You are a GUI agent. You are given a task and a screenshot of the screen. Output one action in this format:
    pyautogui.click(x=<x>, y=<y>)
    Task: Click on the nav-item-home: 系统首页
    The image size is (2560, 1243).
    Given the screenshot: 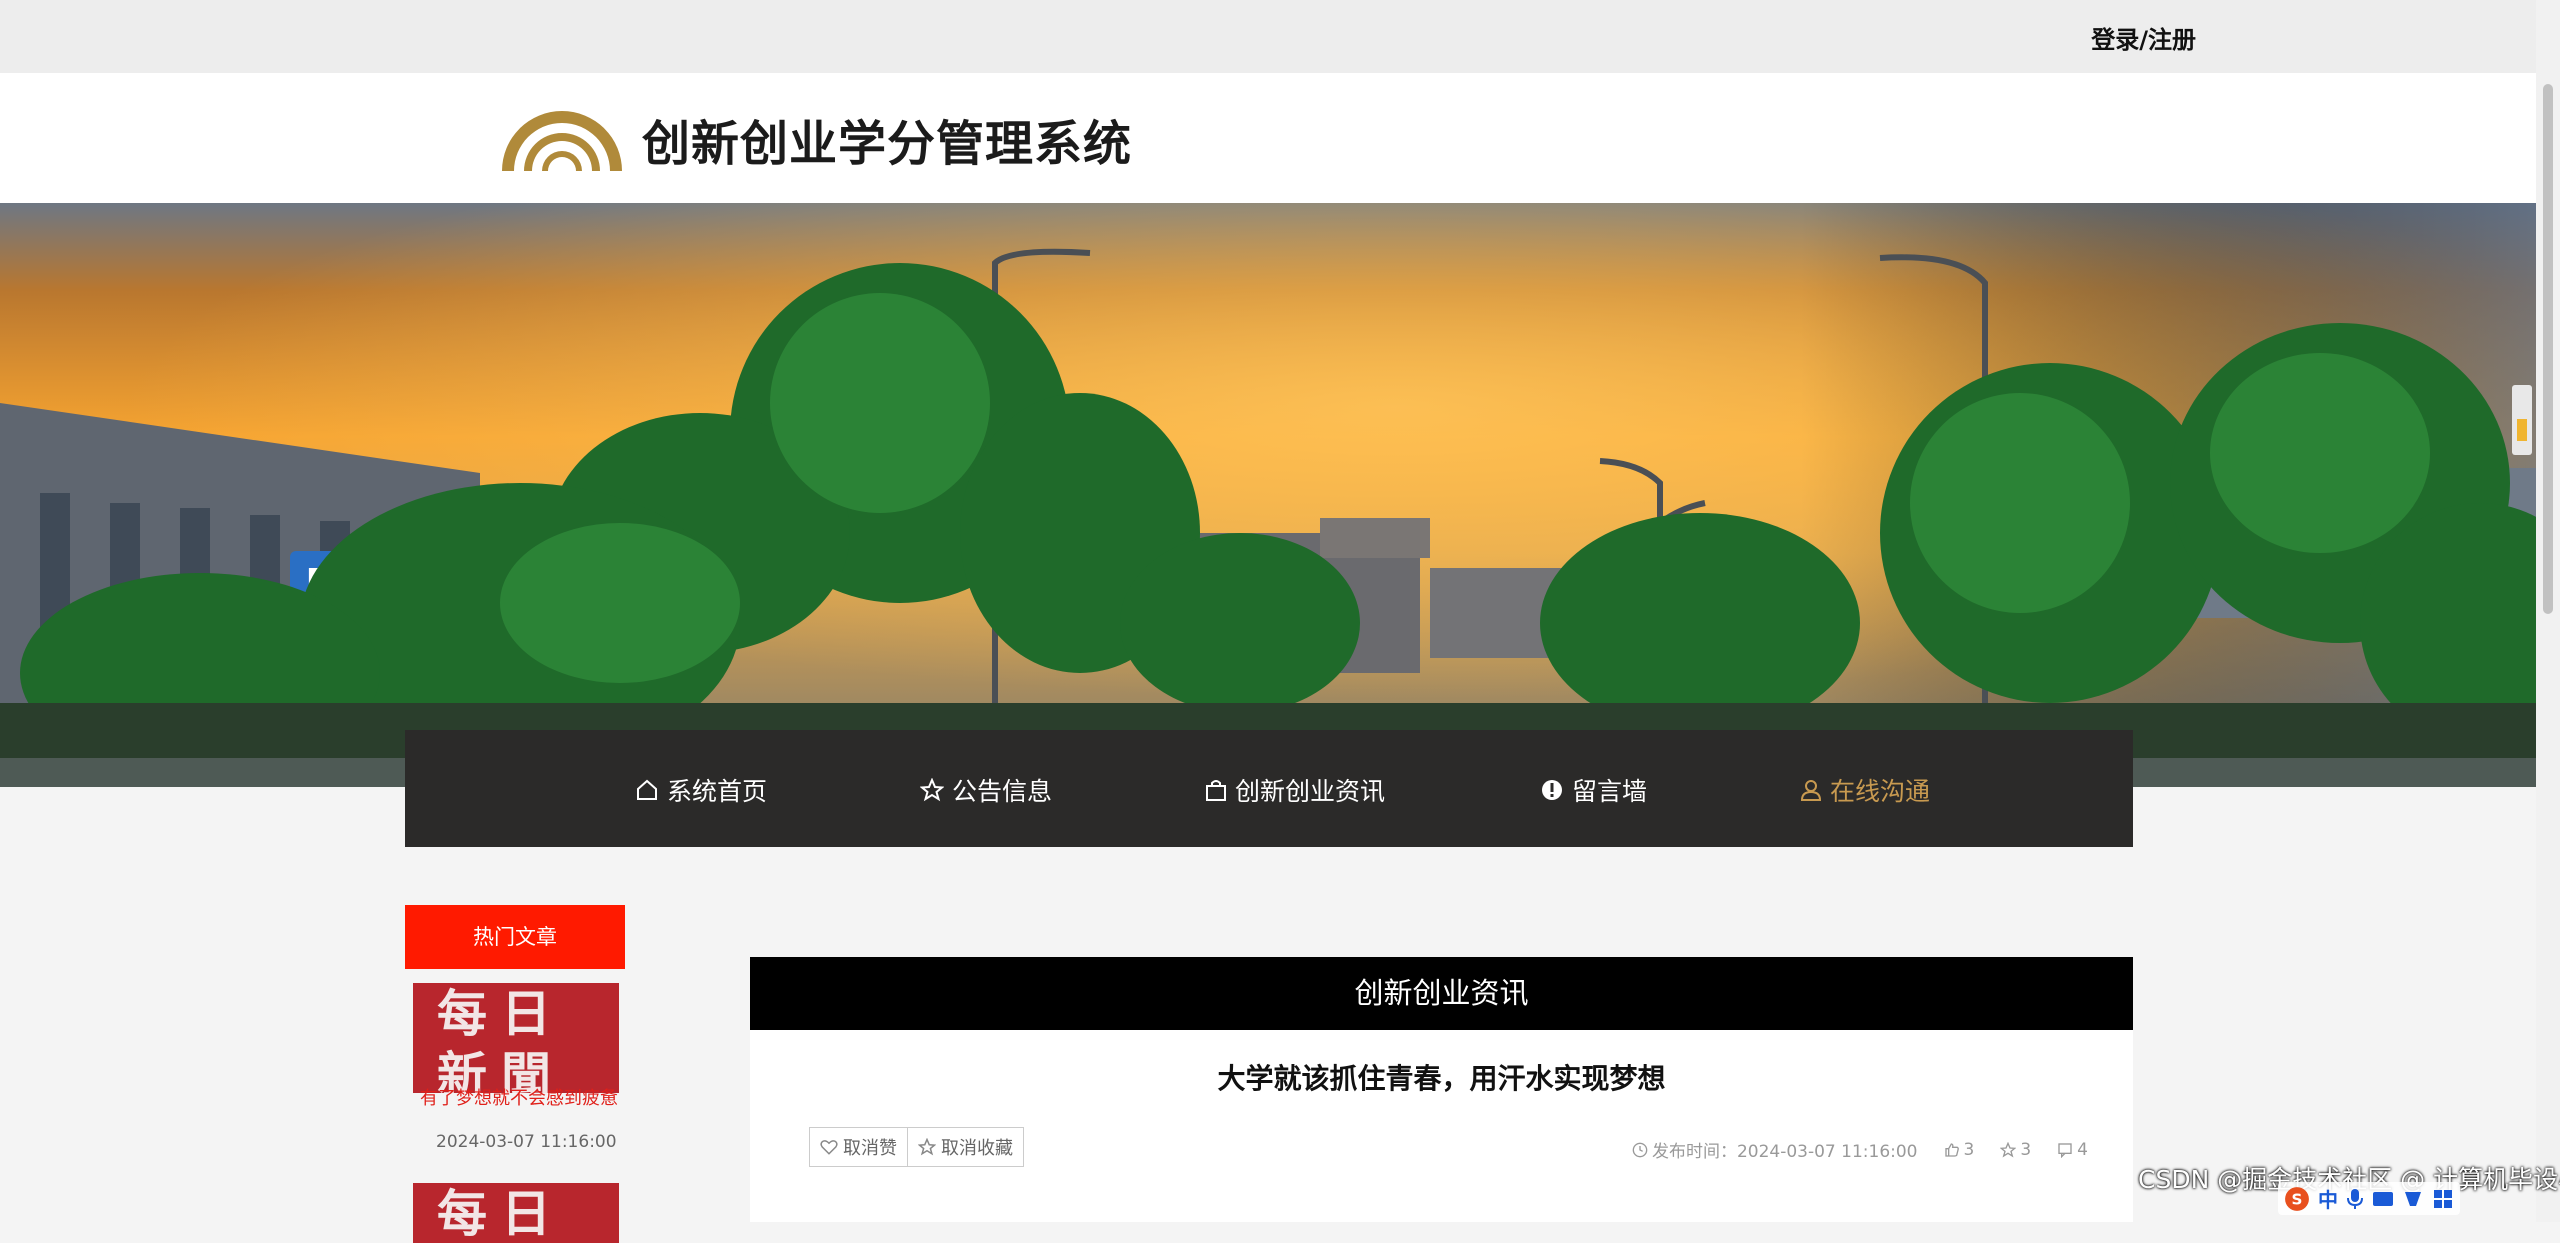 What is the action you would take?
    pyautogui.click(x=701, y=790)
    